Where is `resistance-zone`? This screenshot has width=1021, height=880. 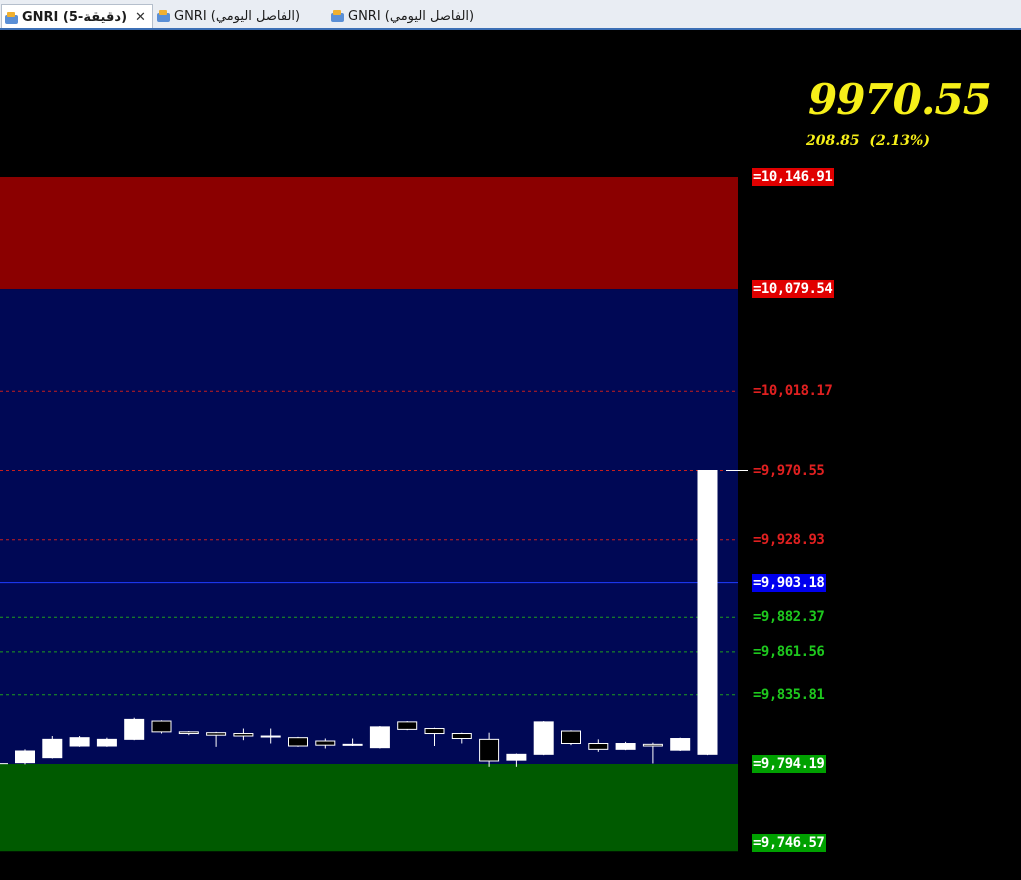
resistance-zone is located at coordinates (369, 233).